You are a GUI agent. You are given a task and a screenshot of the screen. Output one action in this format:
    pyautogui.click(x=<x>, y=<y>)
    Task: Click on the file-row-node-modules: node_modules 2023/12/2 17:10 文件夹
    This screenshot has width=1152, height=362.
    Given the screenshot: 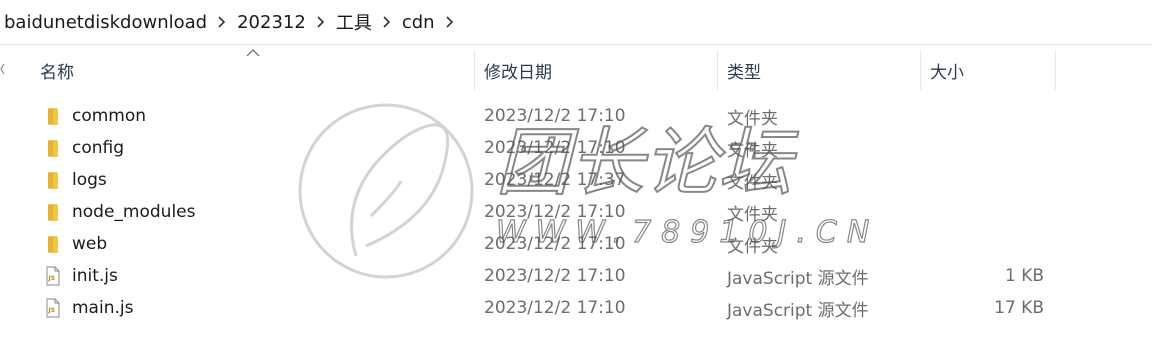 What is the action you would take?
    pyautogui.click(x=576, y=212)
    